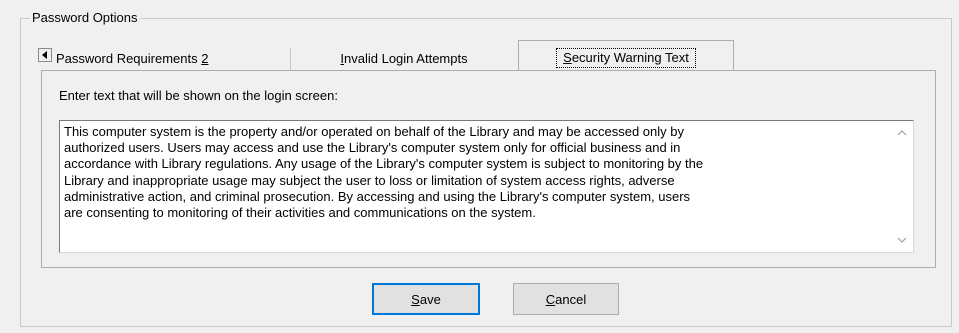  I want to click on chevron-up-icon, so click(902, 133).